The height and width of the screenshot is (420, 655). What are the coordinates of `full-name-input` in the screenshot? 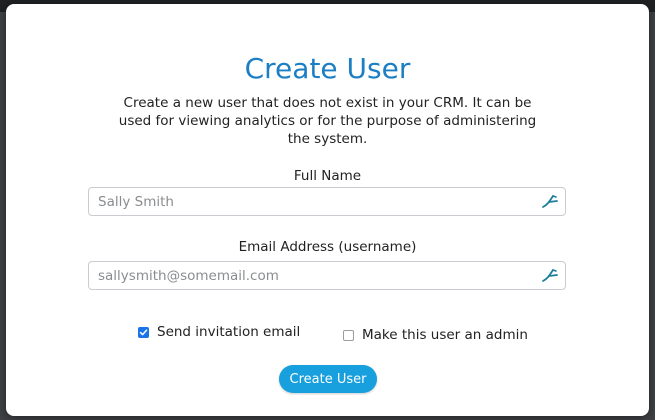 It's located at (309, 201).